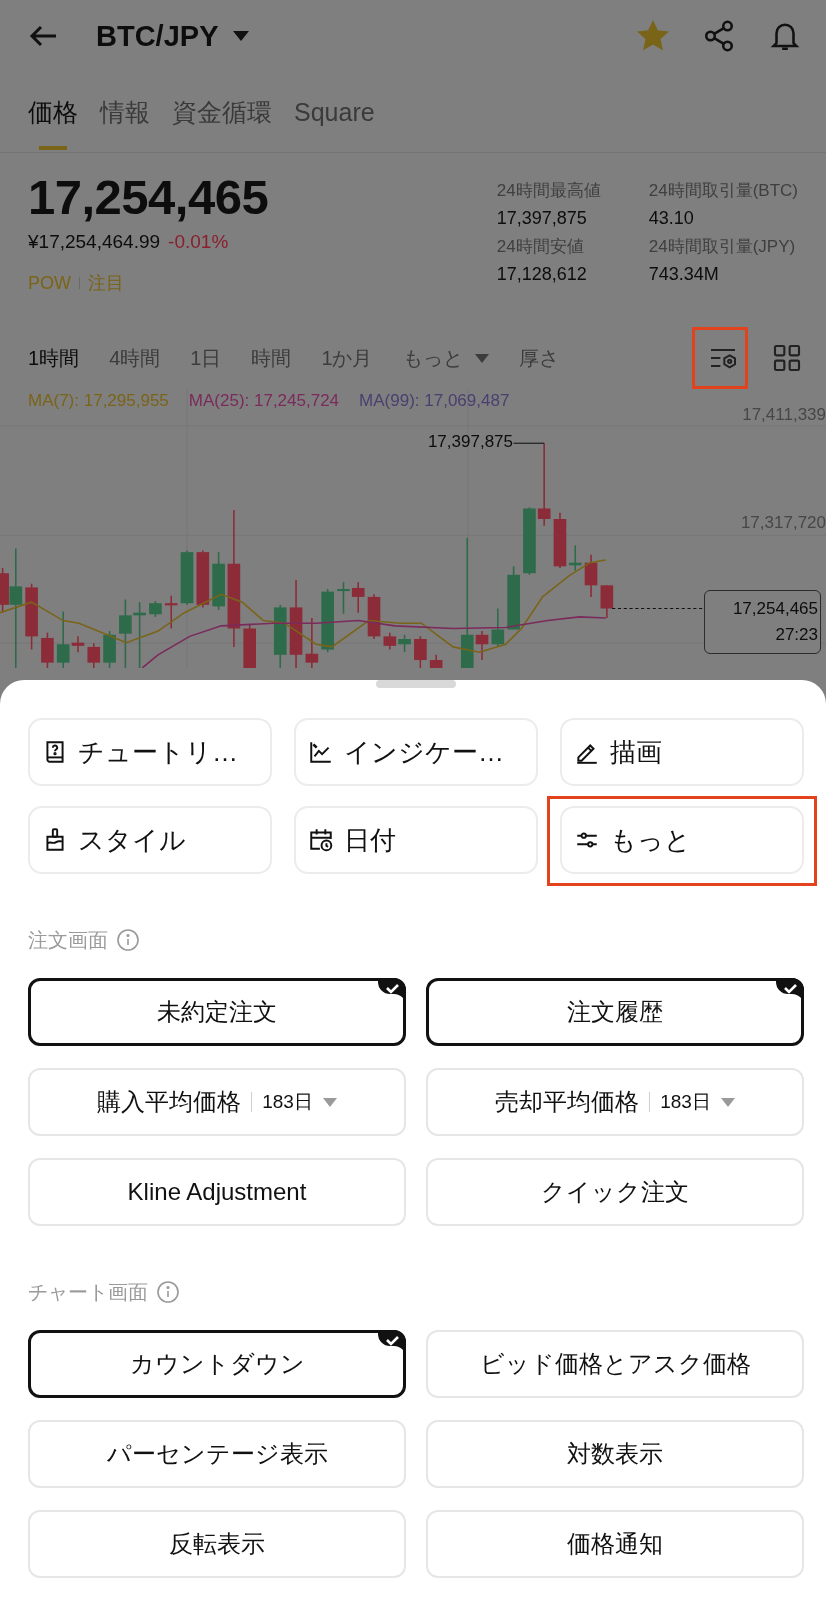 The image size is (826, 1600). Describe the element at coordinates (416, 840) in the screenshot. I see `tool-button: 日付` at that location.